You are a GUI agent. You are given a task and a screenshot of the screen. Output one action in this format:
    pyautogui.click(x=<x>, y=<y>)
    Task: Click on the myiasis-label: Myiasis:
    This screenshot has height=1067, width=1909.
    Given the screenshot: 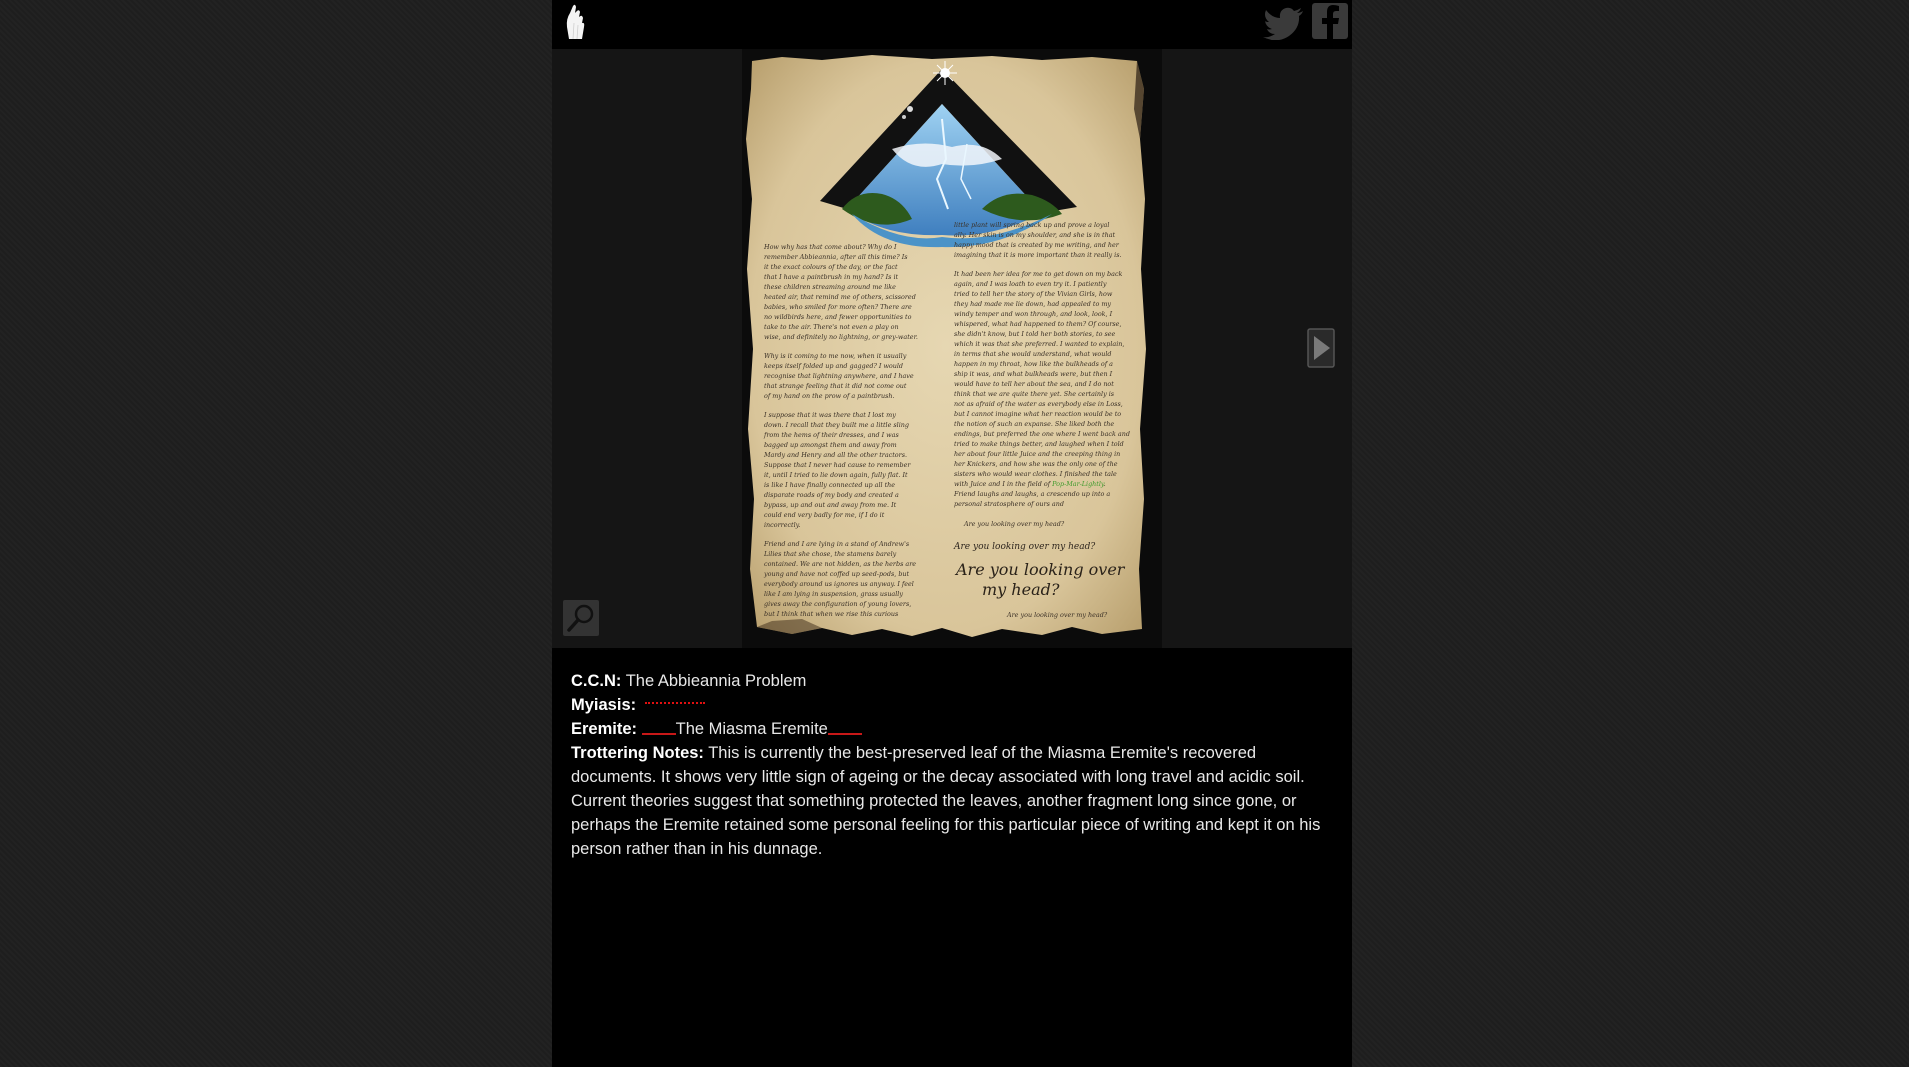 What is the action you would take?
    pyautogui.click(x=604, y=705)
    